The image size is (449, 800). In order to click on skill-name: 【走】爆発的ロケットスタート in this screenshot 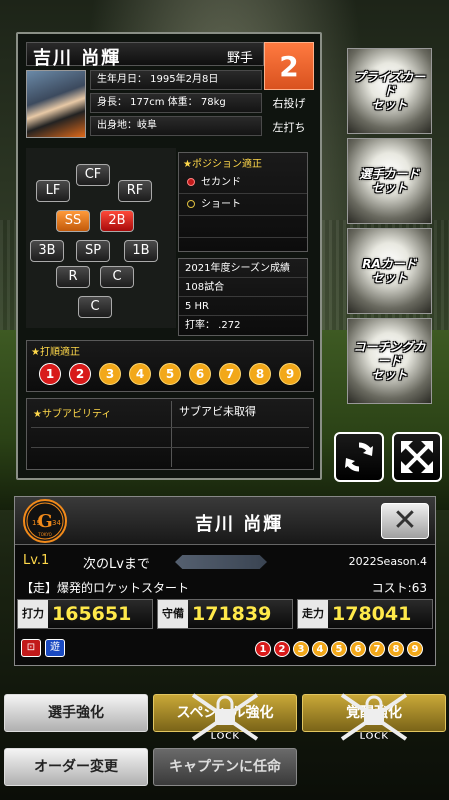, I will do `click(105, 588)`.